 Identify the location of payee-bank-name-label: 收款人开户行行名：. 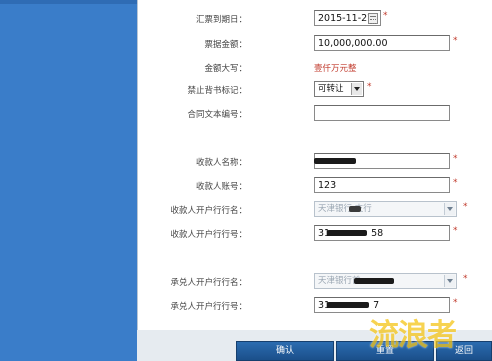
(208, 211).